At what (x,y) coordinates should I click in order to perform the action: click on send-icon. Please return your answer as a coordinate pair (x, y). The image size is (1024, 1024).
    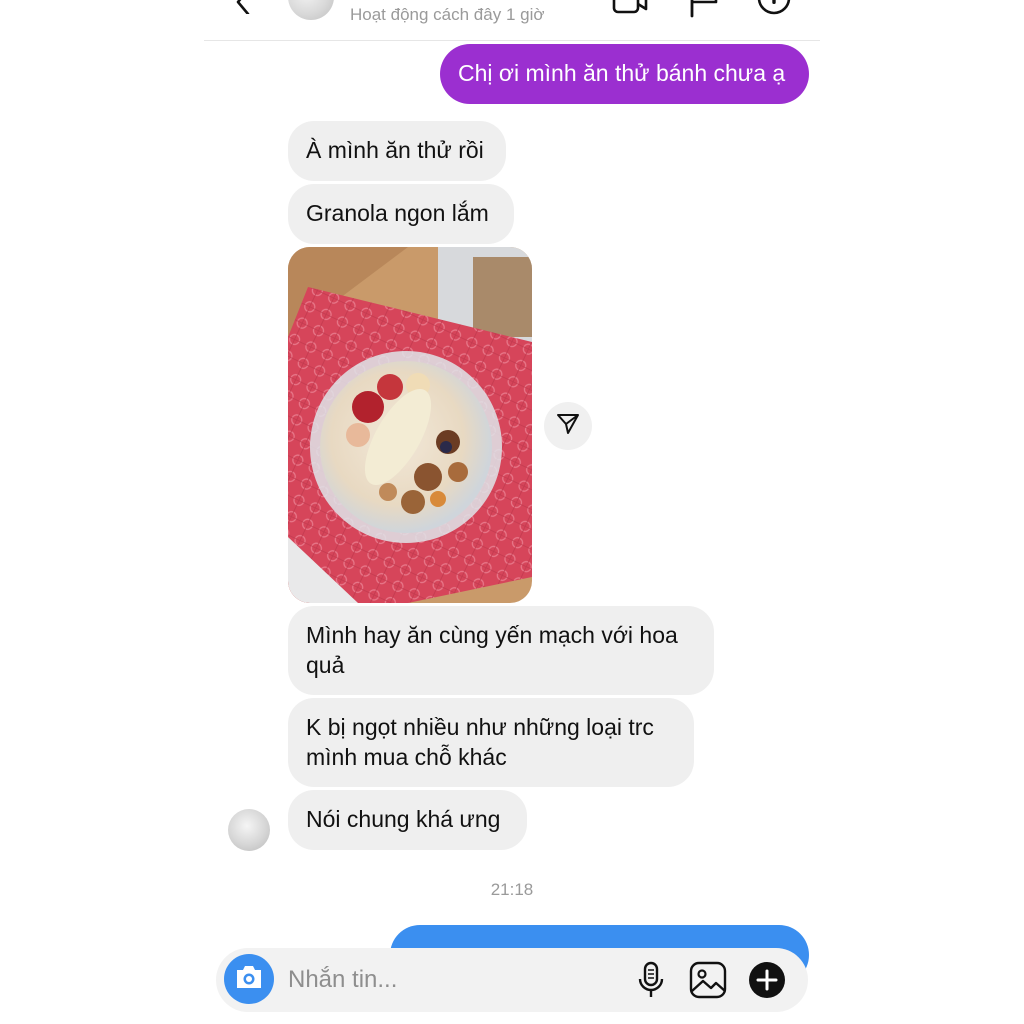
    Looking at the image, I should click on (568, 426).